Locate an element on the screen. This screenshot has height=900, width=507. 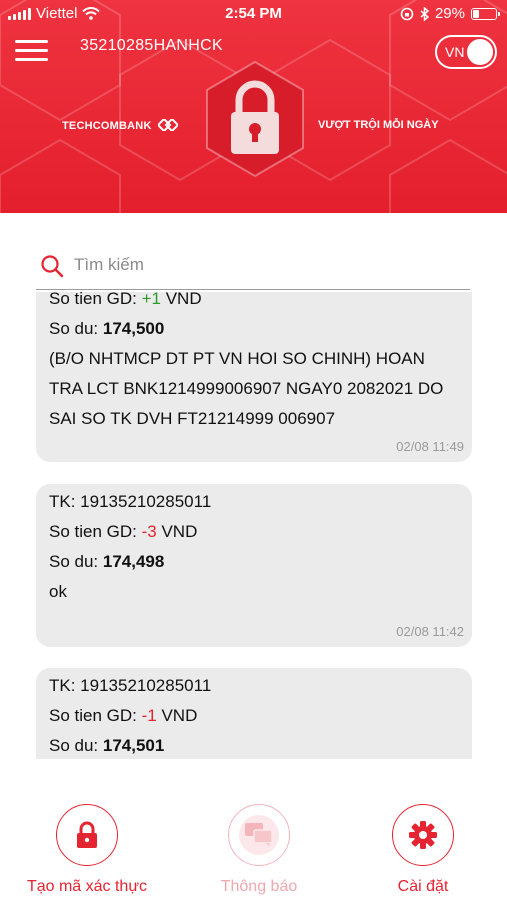
language-toggle: VN is located at coordinates (466, 52).